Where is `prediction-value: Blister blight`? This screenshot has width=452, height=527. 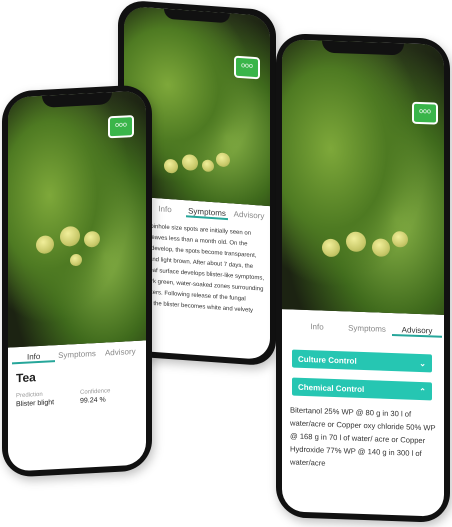 prediction-value: Blister blight is located at coordinates (35, 404).